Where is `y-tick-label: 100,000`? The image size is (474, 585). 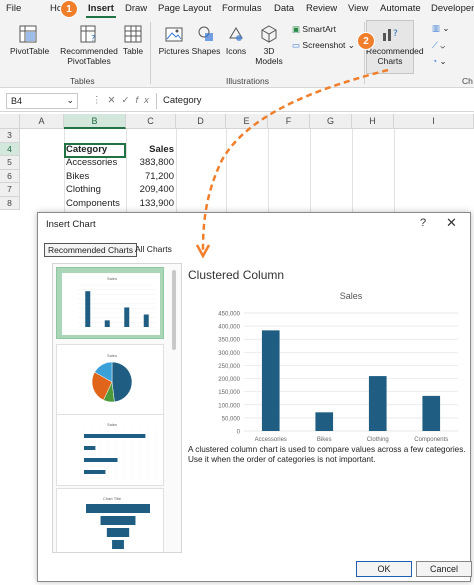
y-tick-label: 100,000 is located at coordinates (229, 406).